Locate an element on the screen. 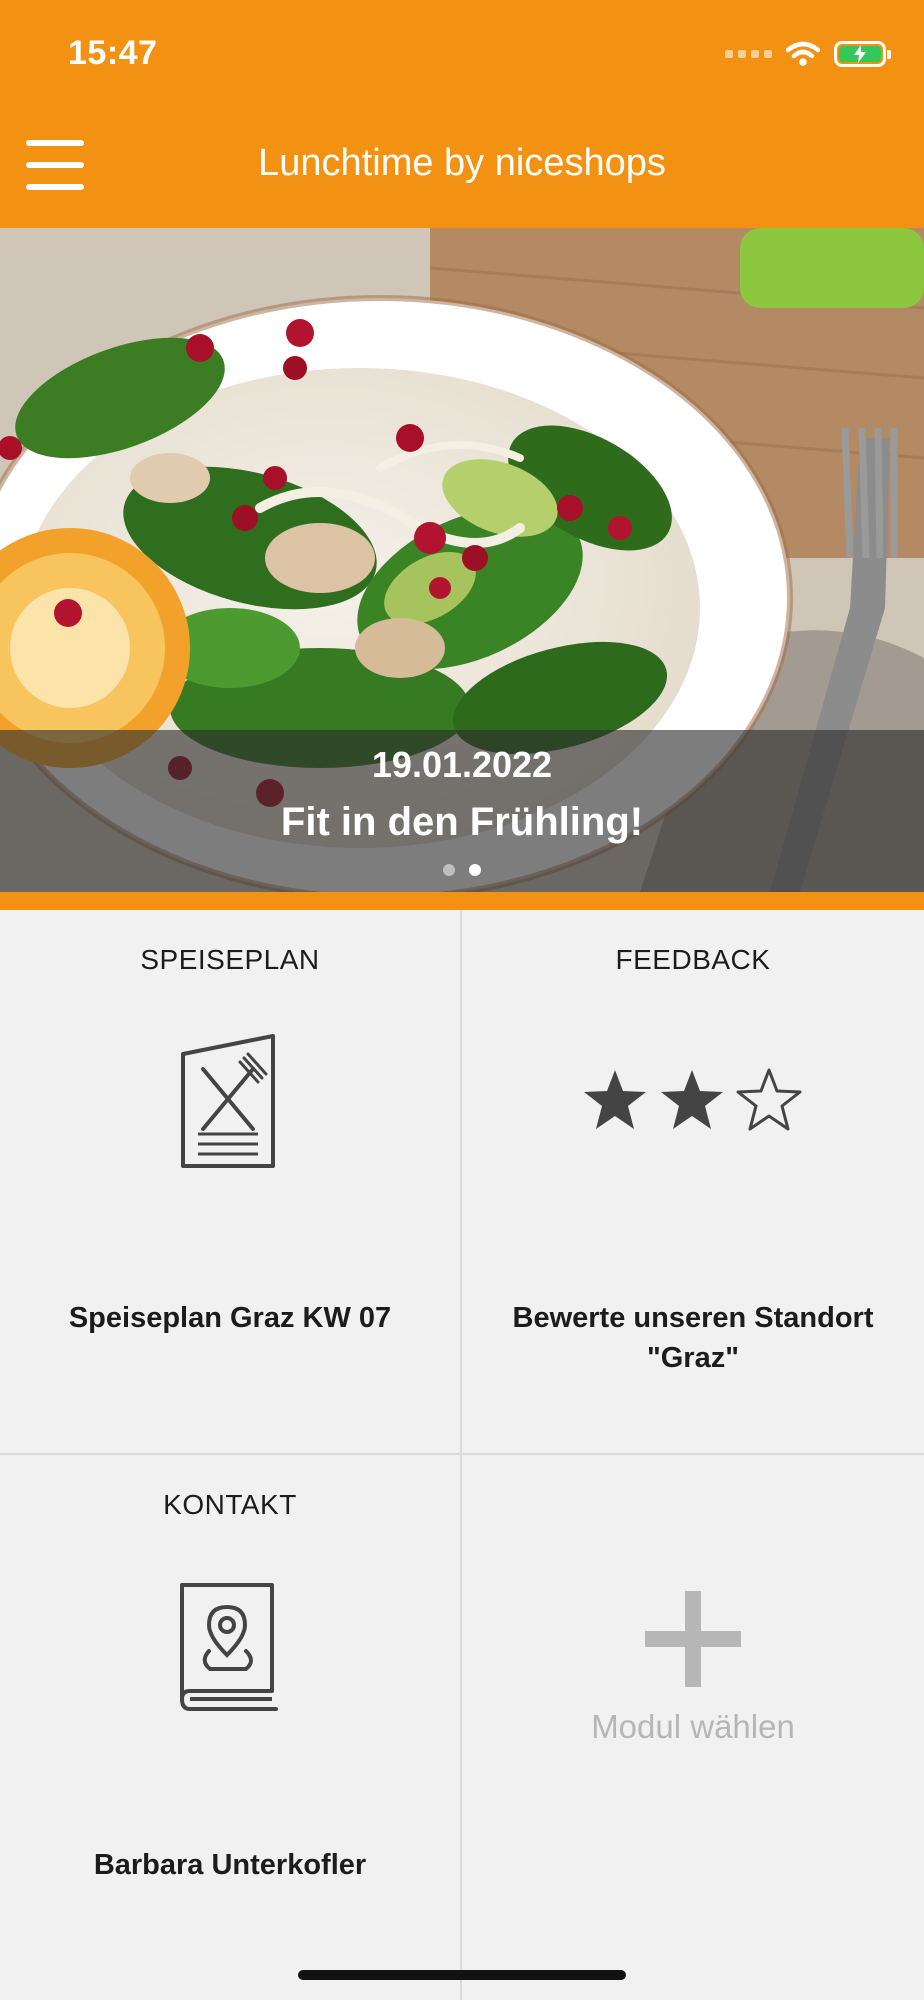 The image size is (924, 2000). news-title: Fit in den Frühling! is located at coordinates (462, 822).